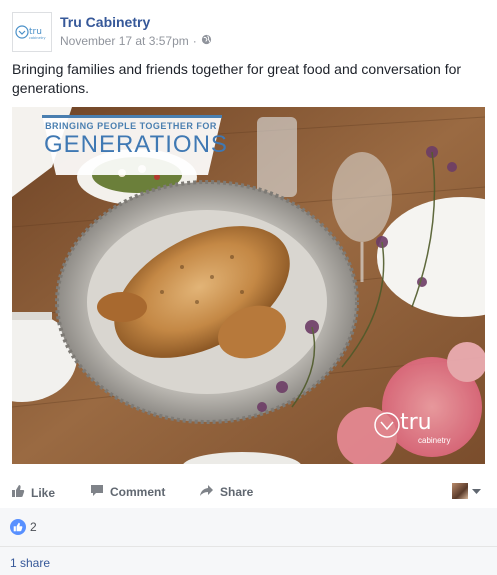 The image size is (497, 575). What do you see at coordinates (476, 491) in the screenshot?
I see `caret-down-icon` at bounding box center [476, 491].